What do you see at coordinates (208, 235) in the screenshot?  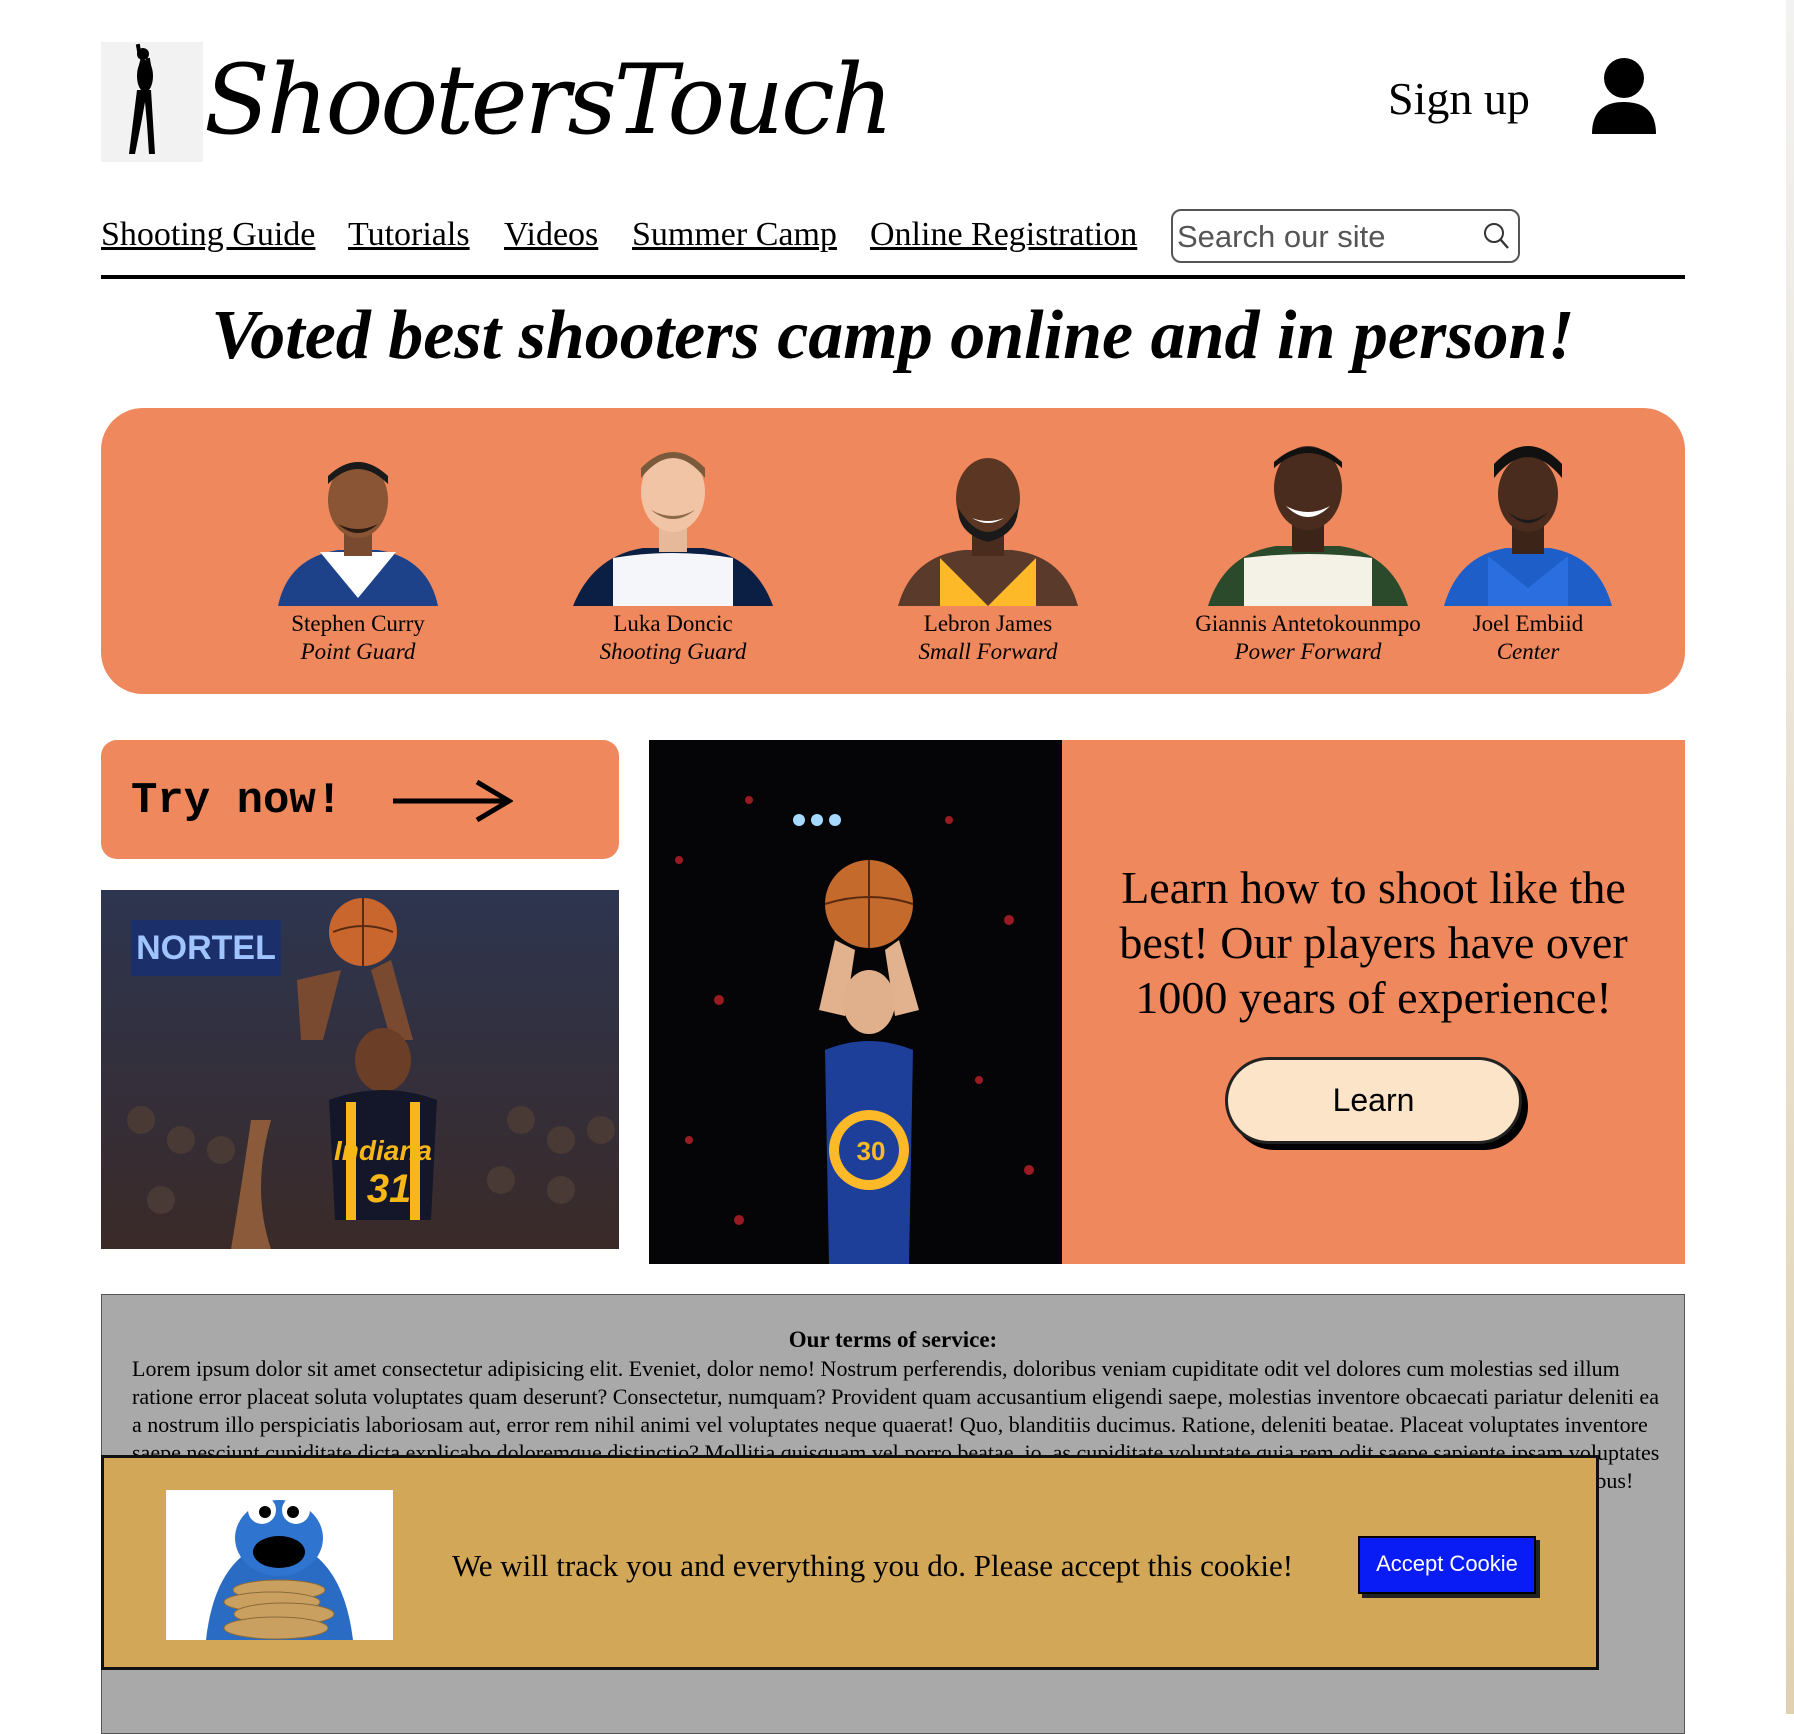 I see `nav-shooting-guide: Shooting Guide` at bounding box center [208, 235].